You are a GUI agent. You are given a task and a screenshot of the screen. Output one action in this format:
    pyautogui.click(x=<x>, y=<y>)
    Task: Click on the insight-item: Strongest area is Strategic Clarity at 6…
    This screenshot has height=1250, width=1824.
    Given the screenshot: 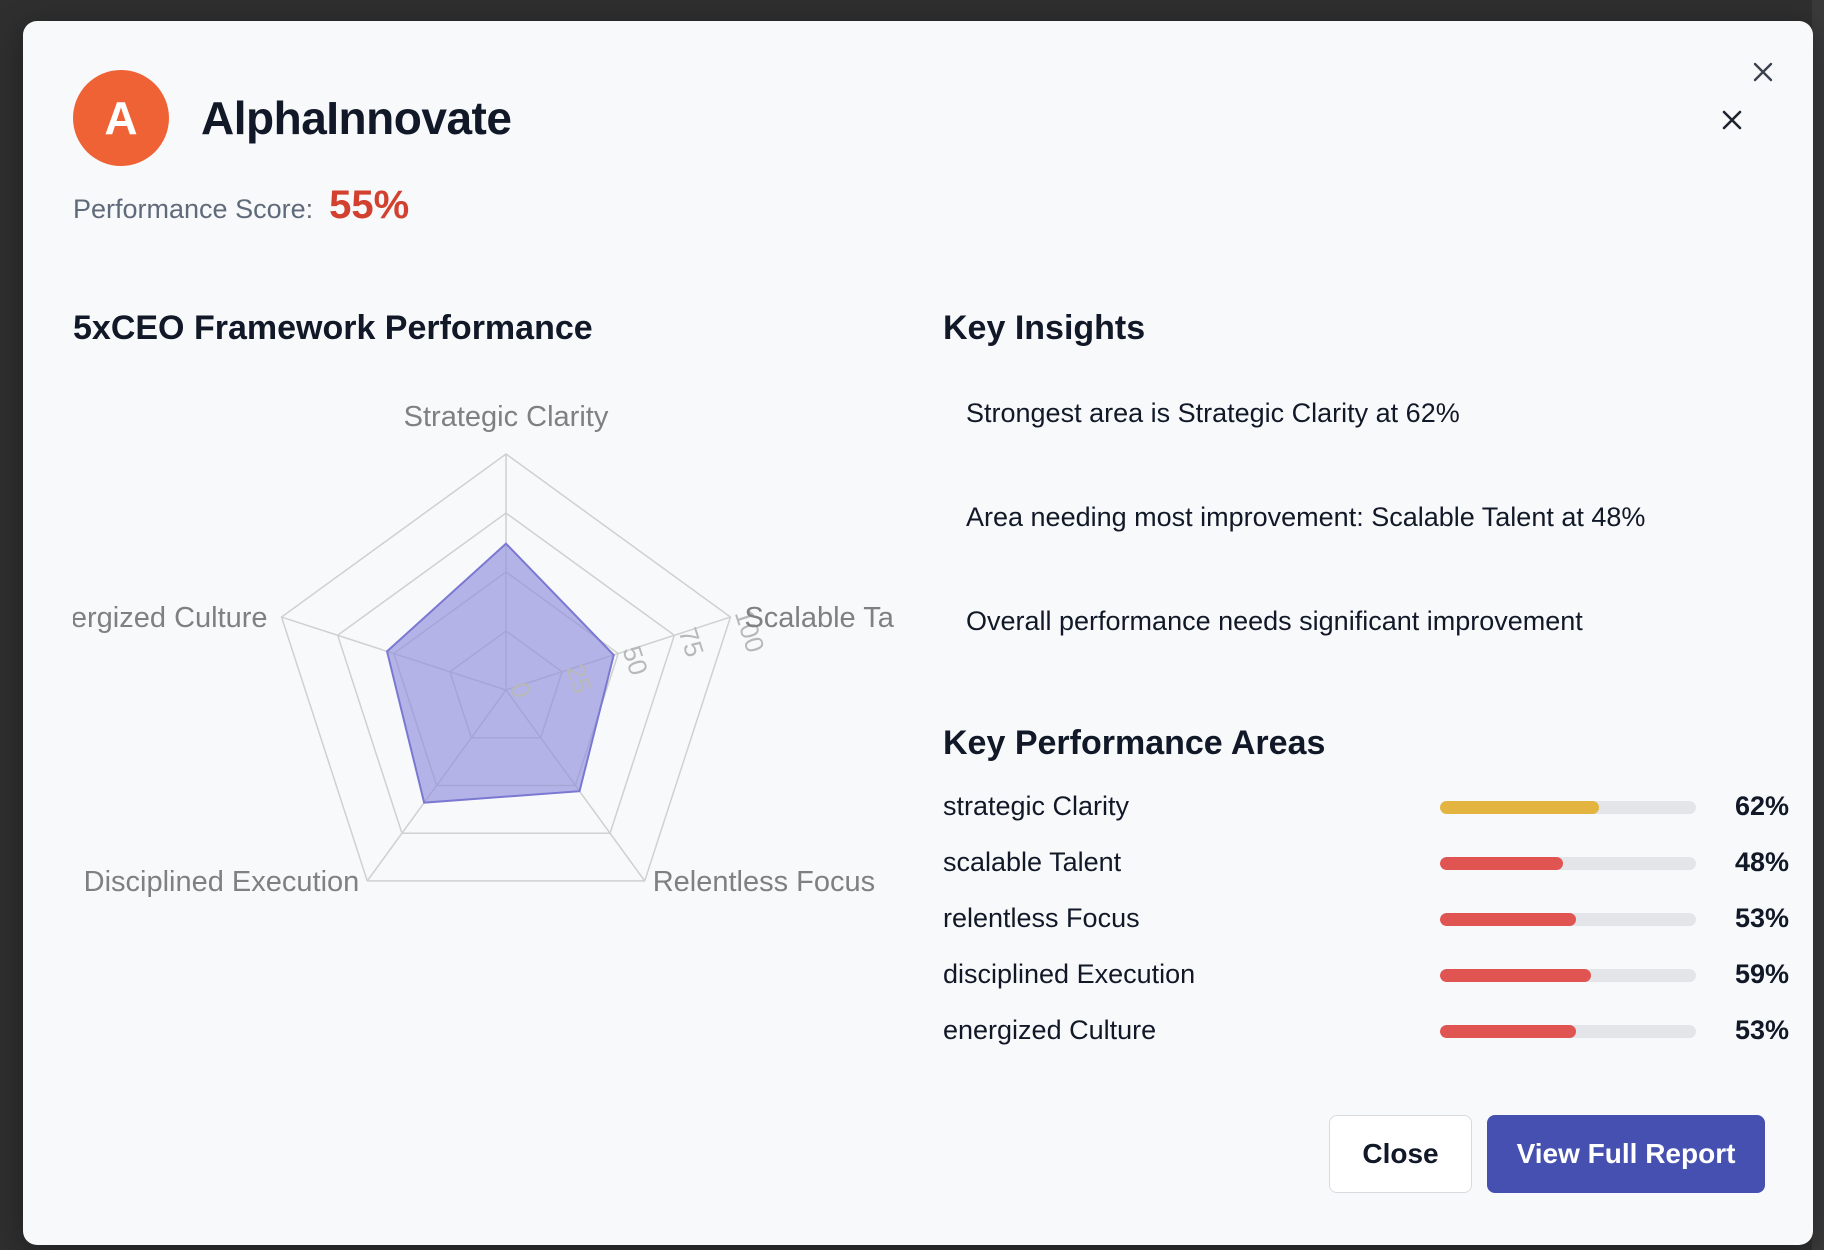 What is the action you would take?
    pyautogui.click(x=1213, y=413)
    